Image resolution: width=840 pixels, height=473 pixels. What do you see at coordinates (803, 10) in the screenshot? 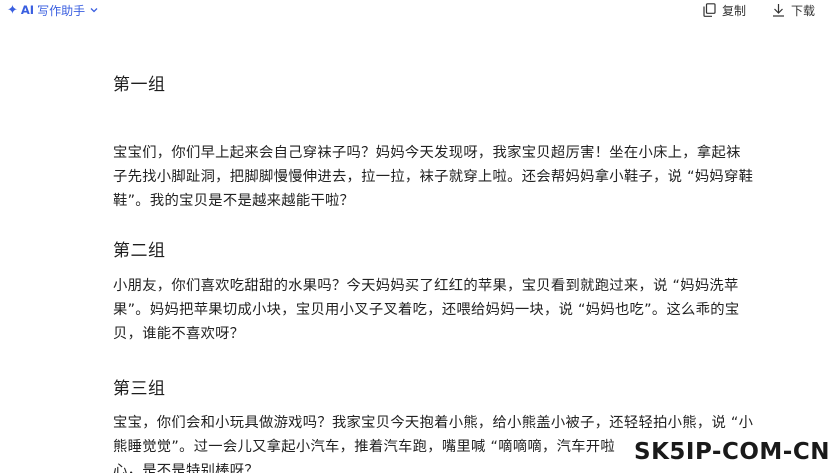
I see `download-label: 下载` at bounding box center [803, 10].